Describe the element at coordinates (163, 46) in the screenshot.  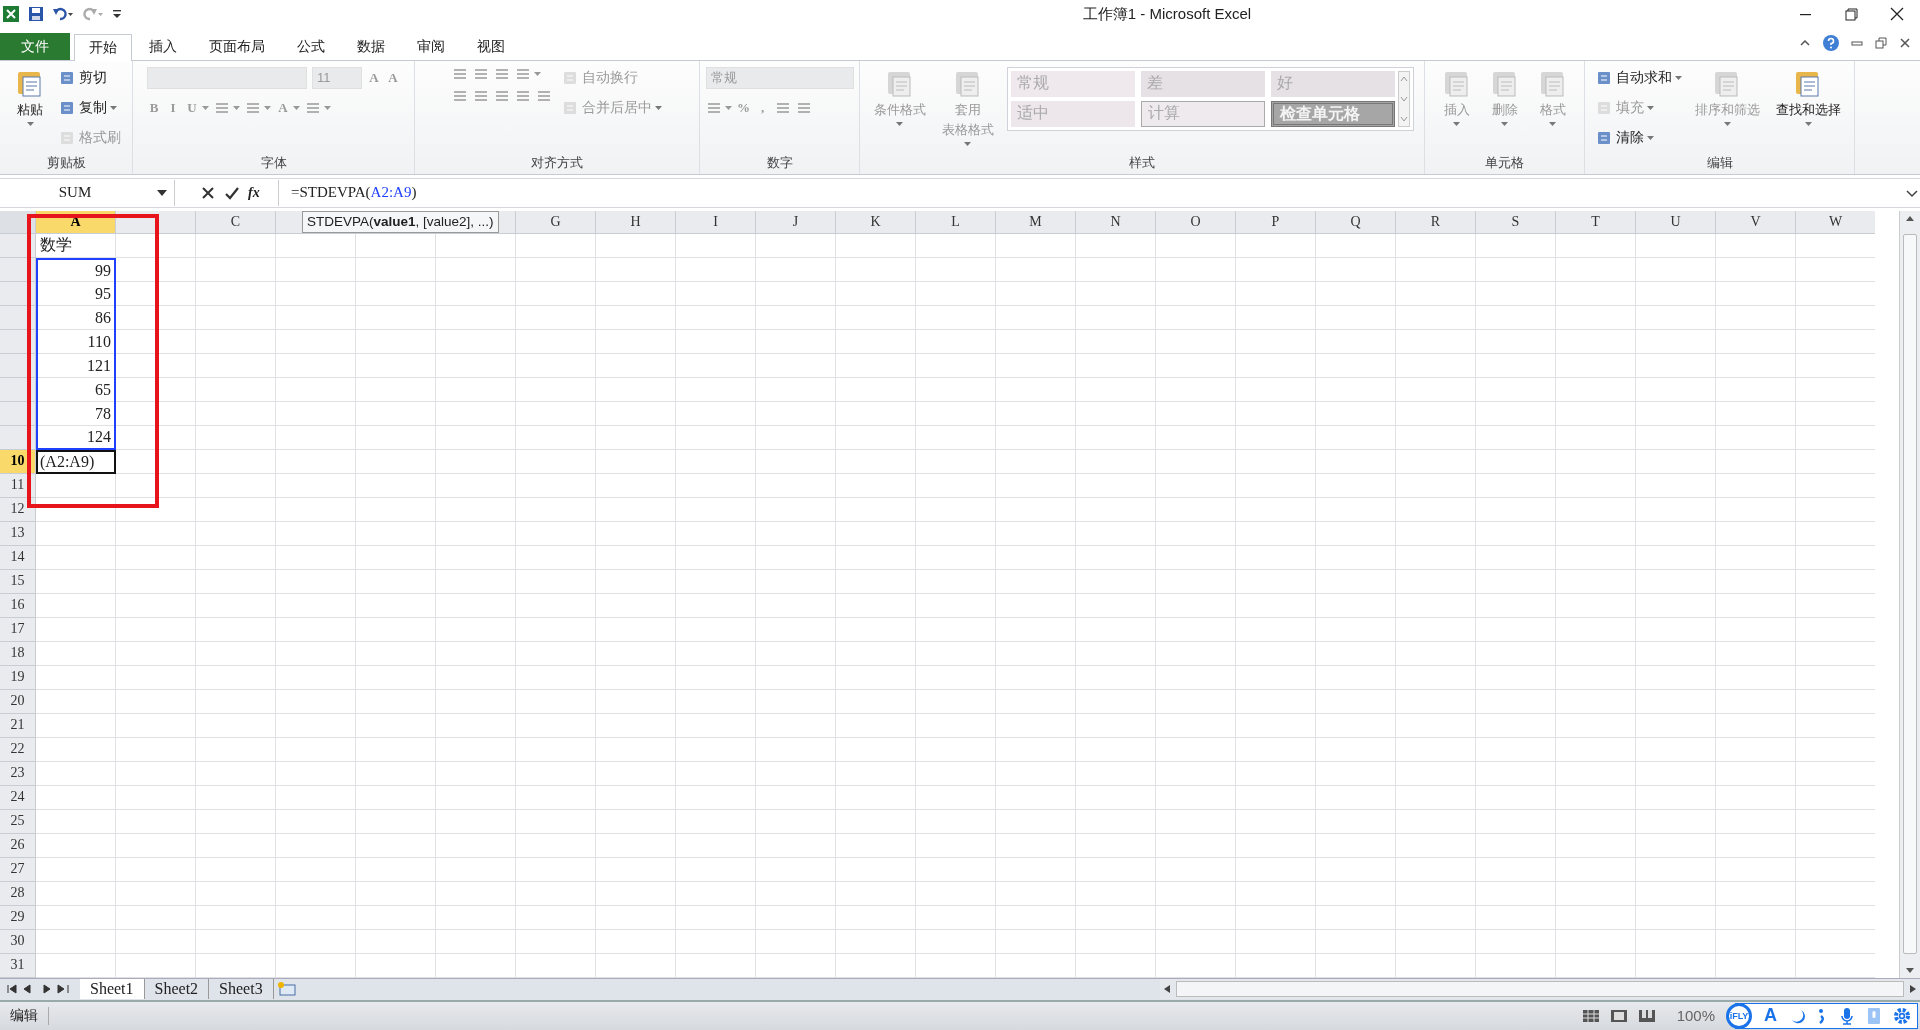
I see `ribbon-tab: 插入` at that location.